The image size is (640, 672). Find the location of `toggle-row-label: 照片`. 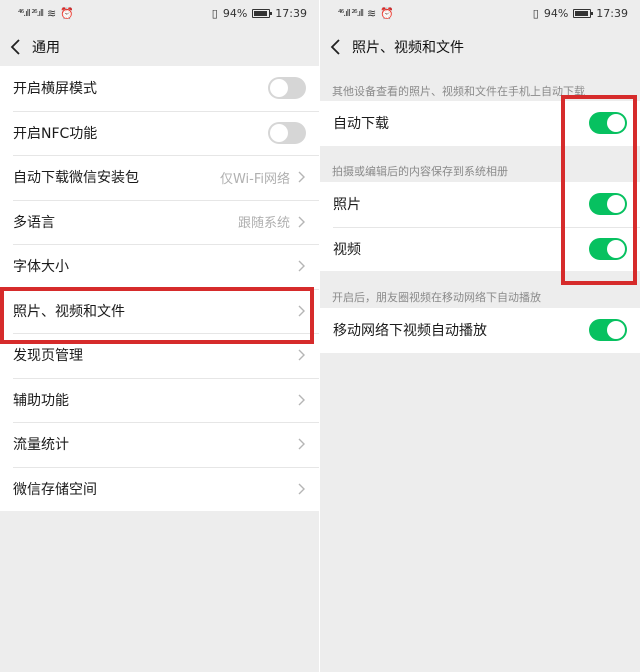

toggle-row-label: 照片 is located at coordinates (347, 205).